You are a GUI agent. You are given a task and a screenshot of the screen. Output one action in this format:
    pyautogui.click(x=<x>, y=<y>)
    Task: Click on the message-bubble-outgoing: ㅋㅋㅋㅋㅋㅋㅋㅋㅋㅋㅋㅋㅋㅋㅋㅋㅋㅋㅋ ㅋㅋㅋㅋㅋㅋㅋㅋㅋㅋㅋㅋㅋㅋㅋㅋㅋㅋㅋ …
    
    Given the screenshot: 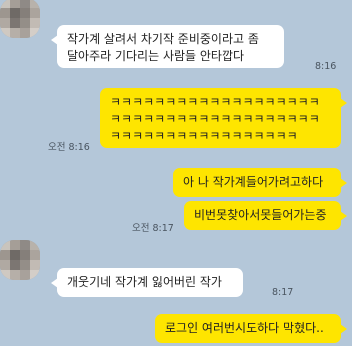 What is the action you would take?
    pyautogui.click(x=223, y=118)
    